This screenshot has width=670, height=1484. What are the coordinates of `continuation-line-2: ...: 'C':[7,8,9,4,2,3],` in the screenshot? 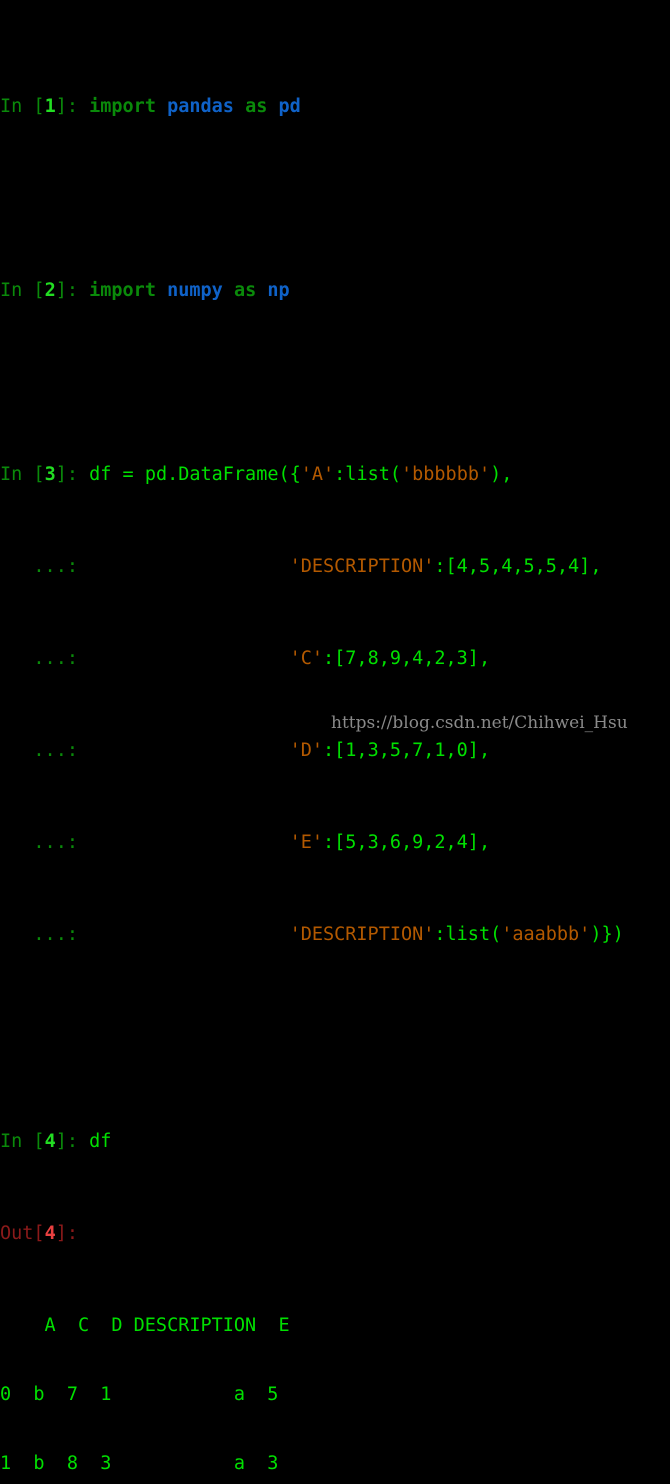 It's located at (335, 658).